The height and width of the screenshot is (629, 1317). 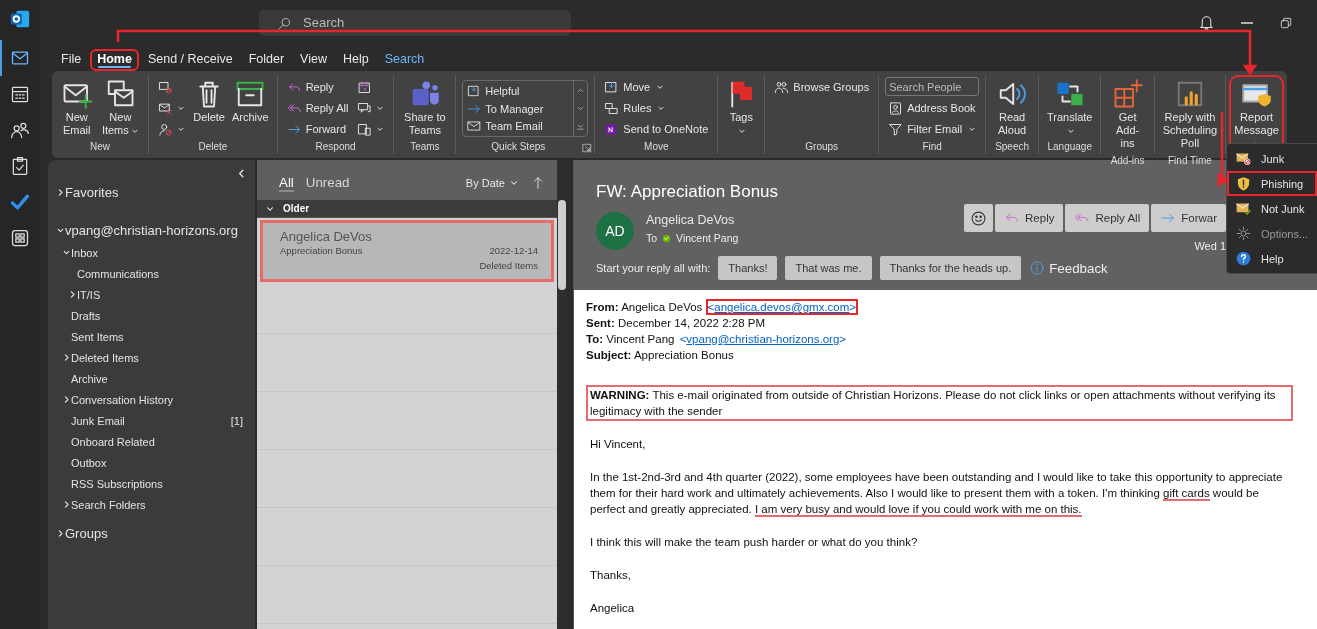 What do you see at coordinates (415, 22) in the screenshot?
I see `search-field: Search` at bounding box center [415, 22].